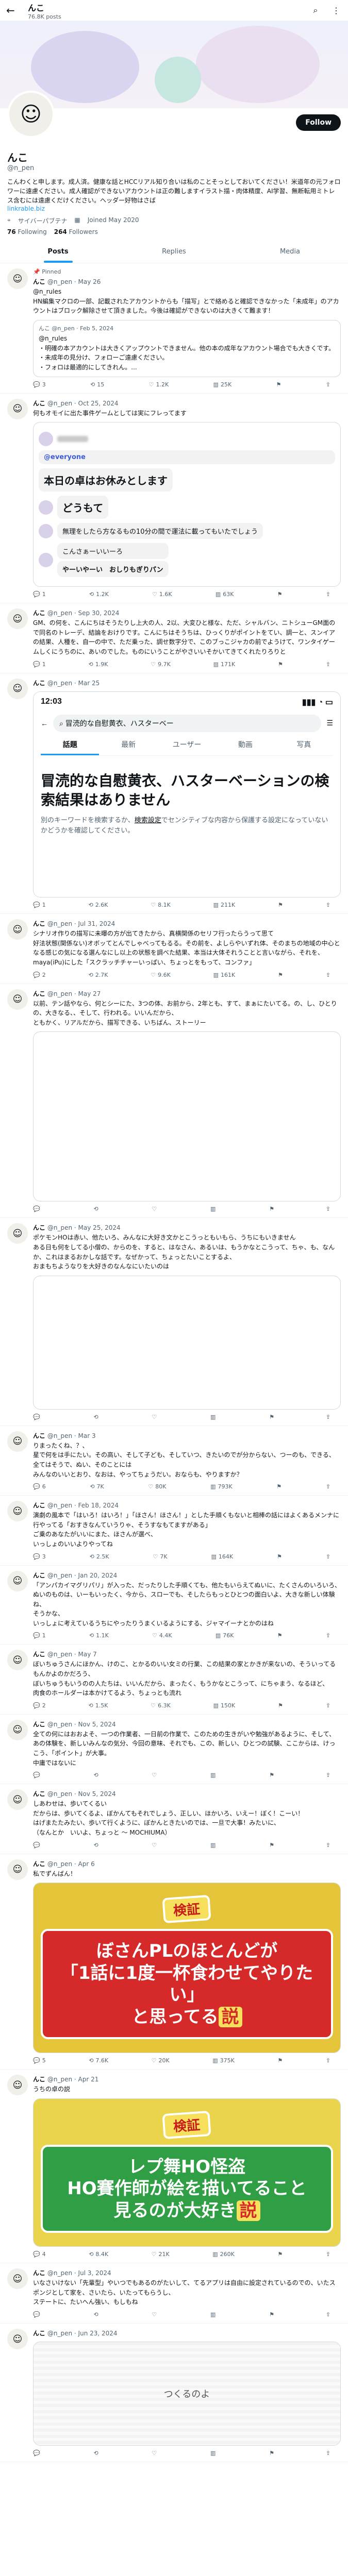  Describe the element at coordinates (225, 1635) in the screenshot. I see `views-button: ▥ 76K` at that location.